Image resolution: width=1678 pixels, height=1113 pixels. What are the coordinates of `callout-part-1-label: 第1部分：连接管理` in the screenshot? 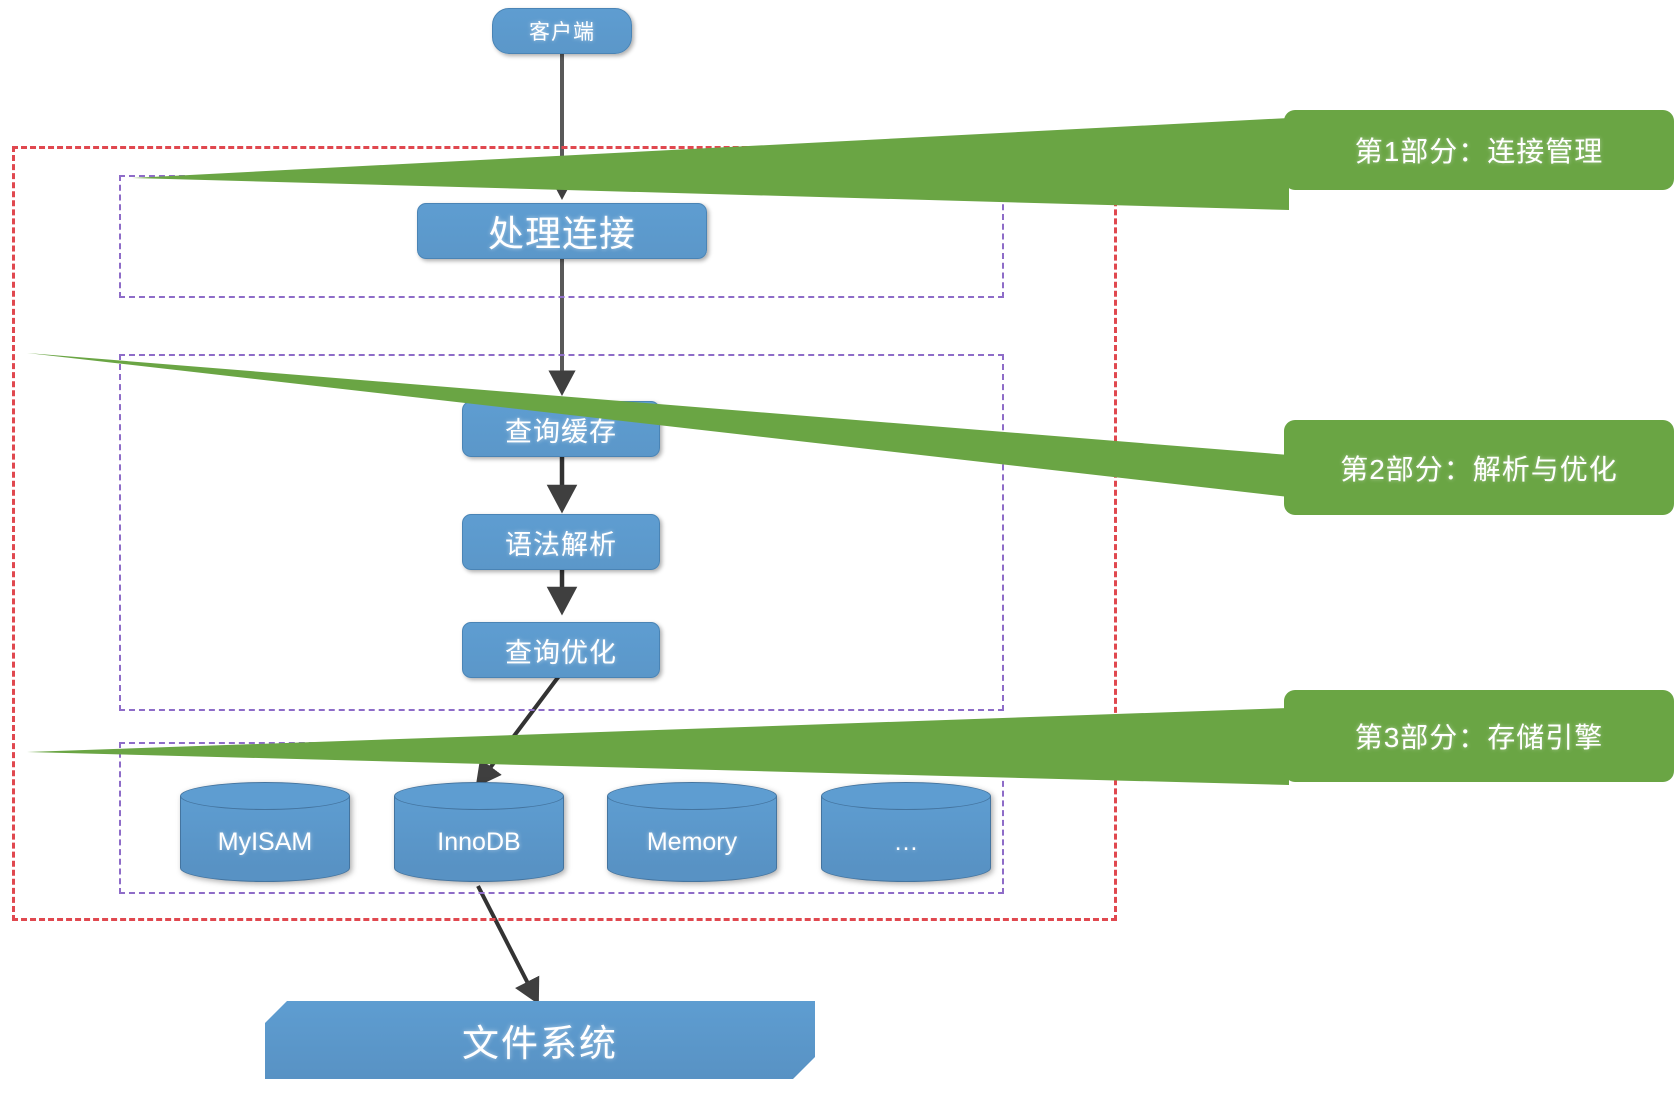 It's located at (1479, 151).